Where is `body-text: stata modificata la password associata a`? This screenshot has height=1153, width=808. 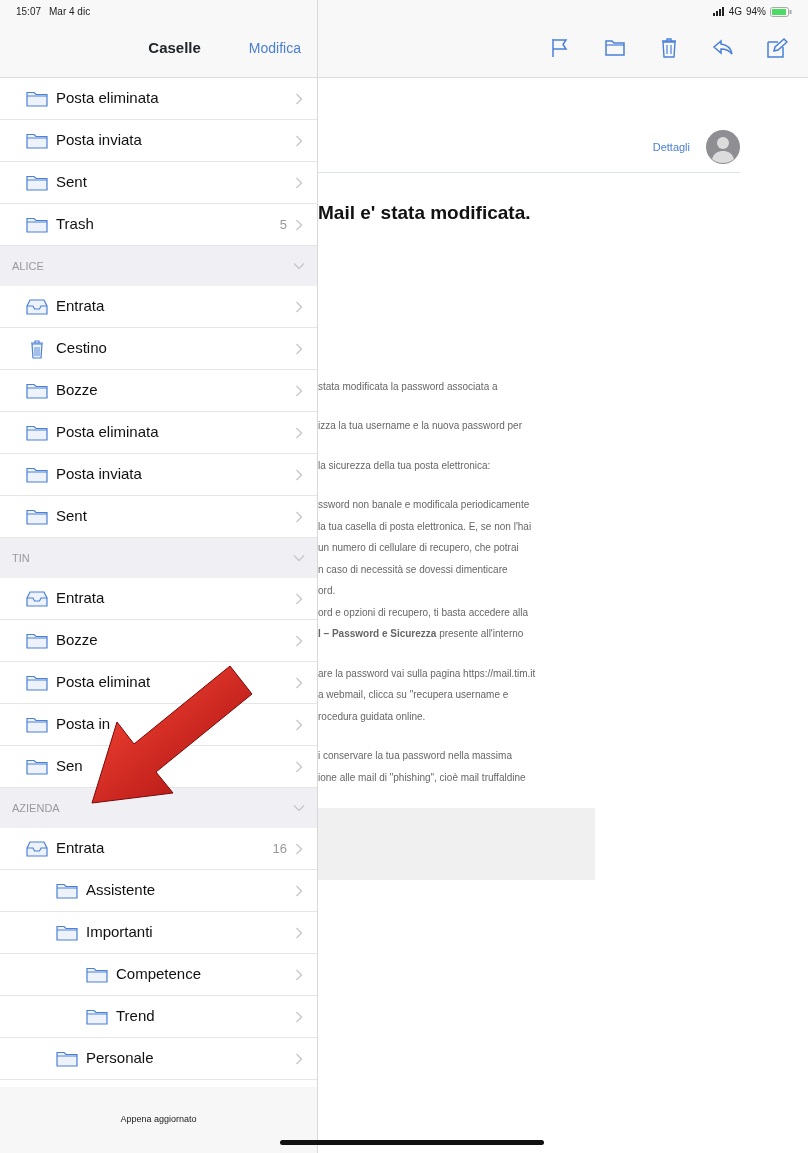 body-text: stata modificata la password associata a is located at coordinates (408, 386).